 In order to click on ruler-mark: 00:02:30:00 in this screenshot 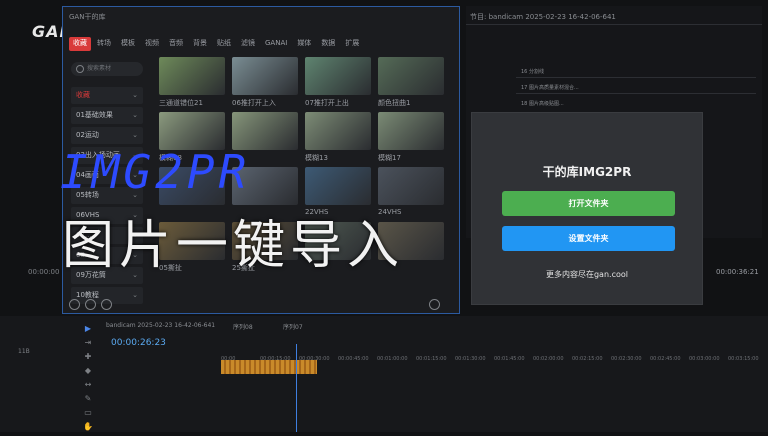, I will do `click(626, 359)`.